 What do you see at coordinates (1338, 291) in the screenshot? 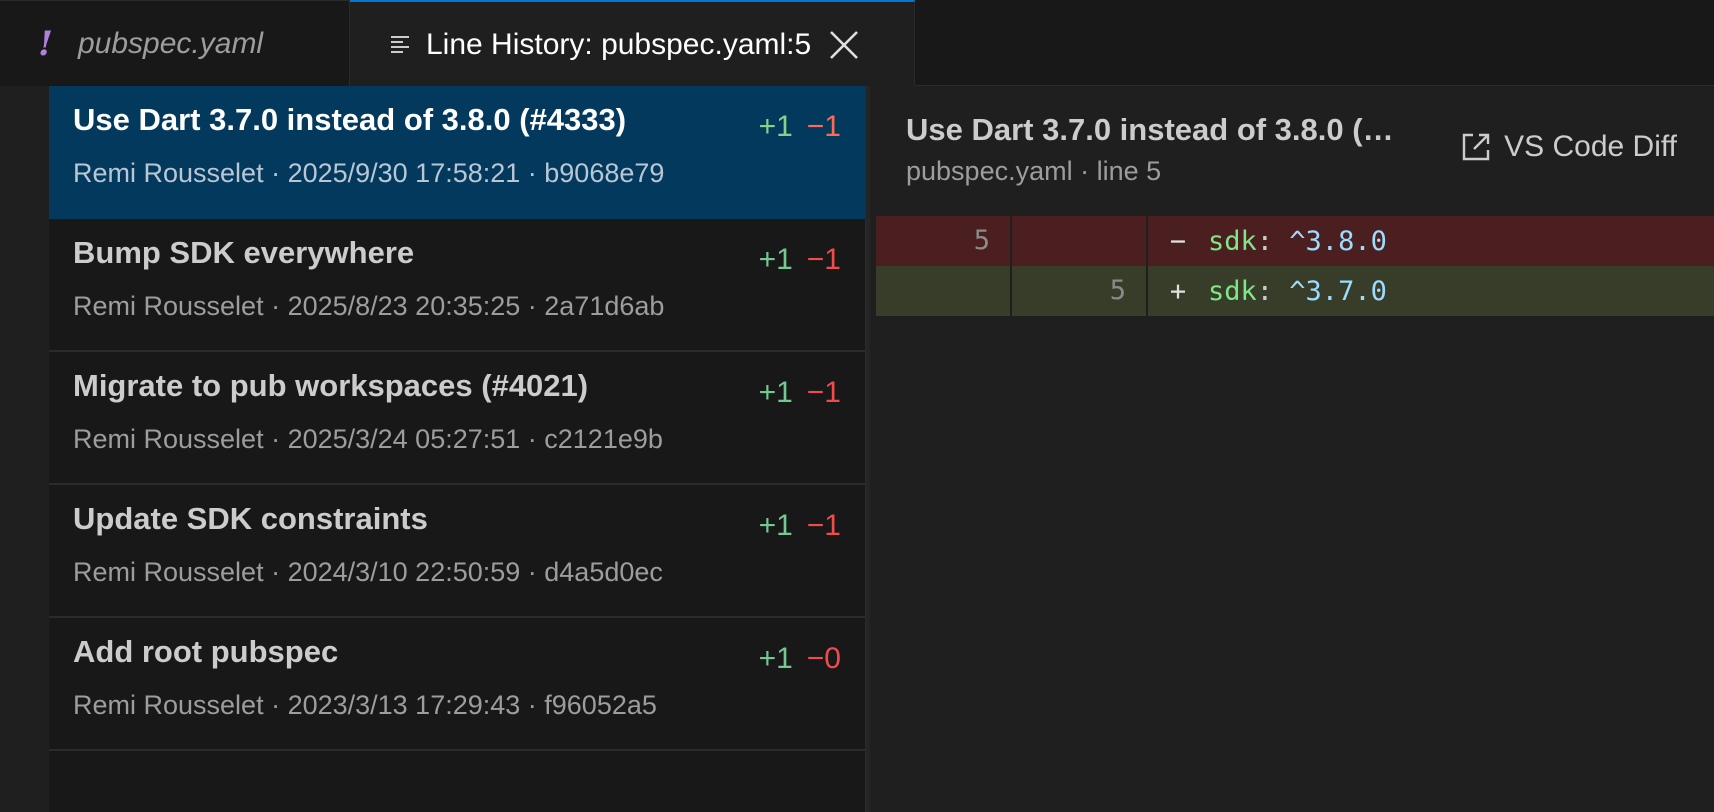
I see `code-value: ^3.7.0` at bounding box center [1338, 291].